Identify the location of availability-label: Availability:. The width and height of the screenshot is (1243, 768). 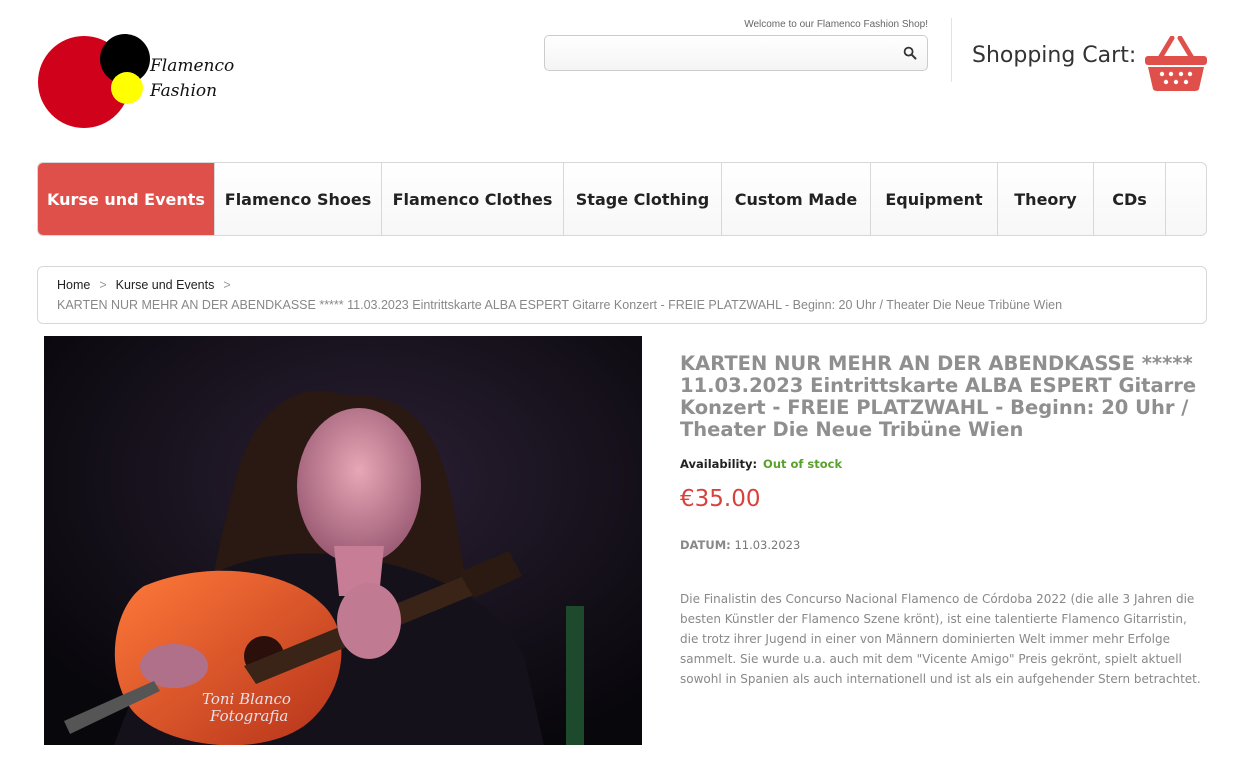
(719, 464).